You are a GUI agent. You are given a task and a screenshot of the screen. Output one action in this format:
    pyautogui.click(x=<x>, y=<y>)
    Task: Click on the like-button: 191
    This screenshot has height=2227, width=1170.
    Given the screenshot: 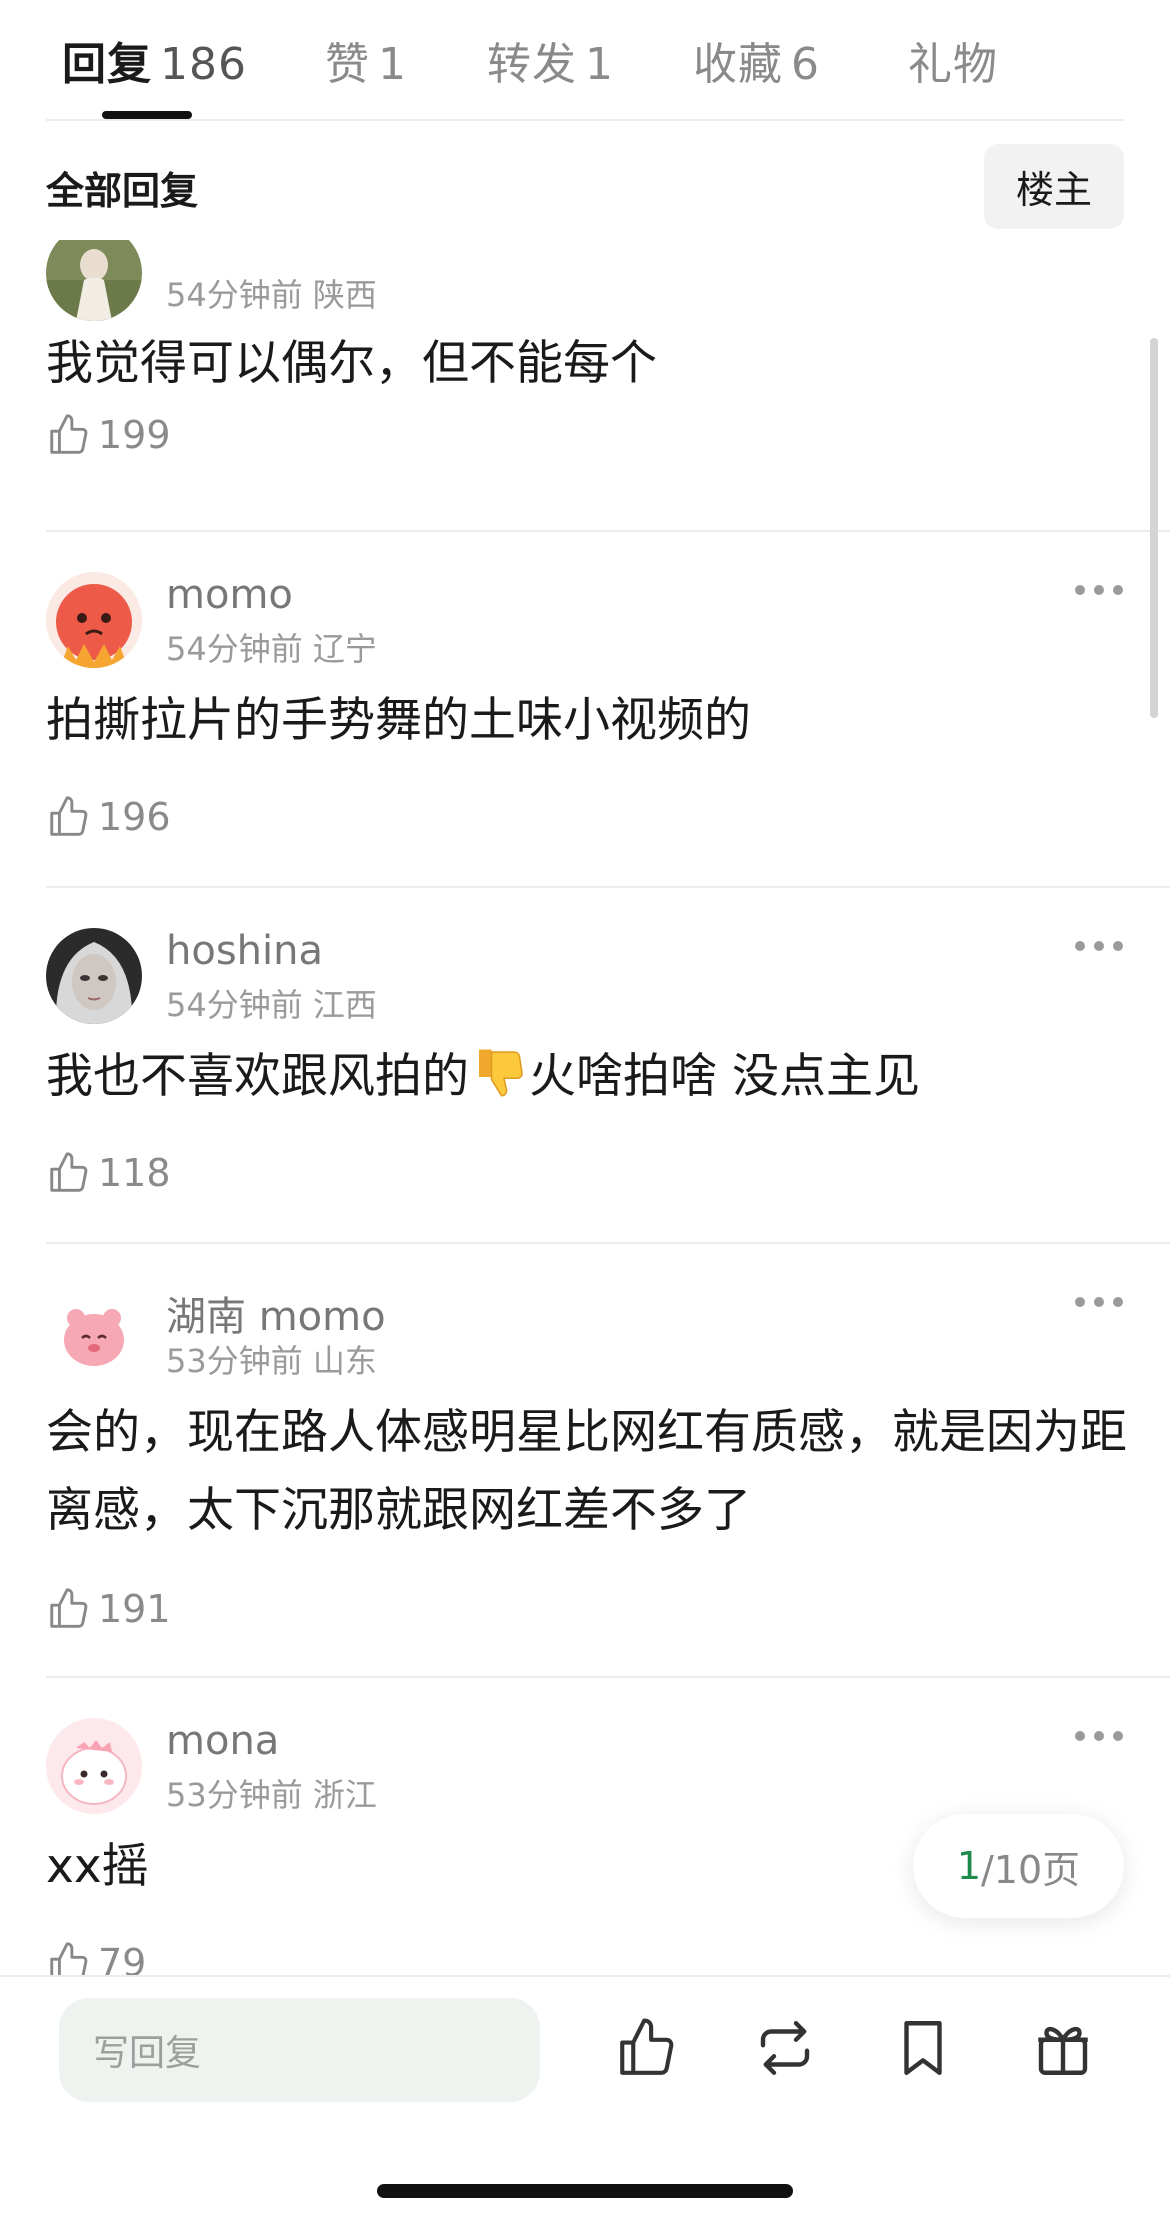 What is the action you would take?
    pyautogui.click(x=108, y=1609)
    